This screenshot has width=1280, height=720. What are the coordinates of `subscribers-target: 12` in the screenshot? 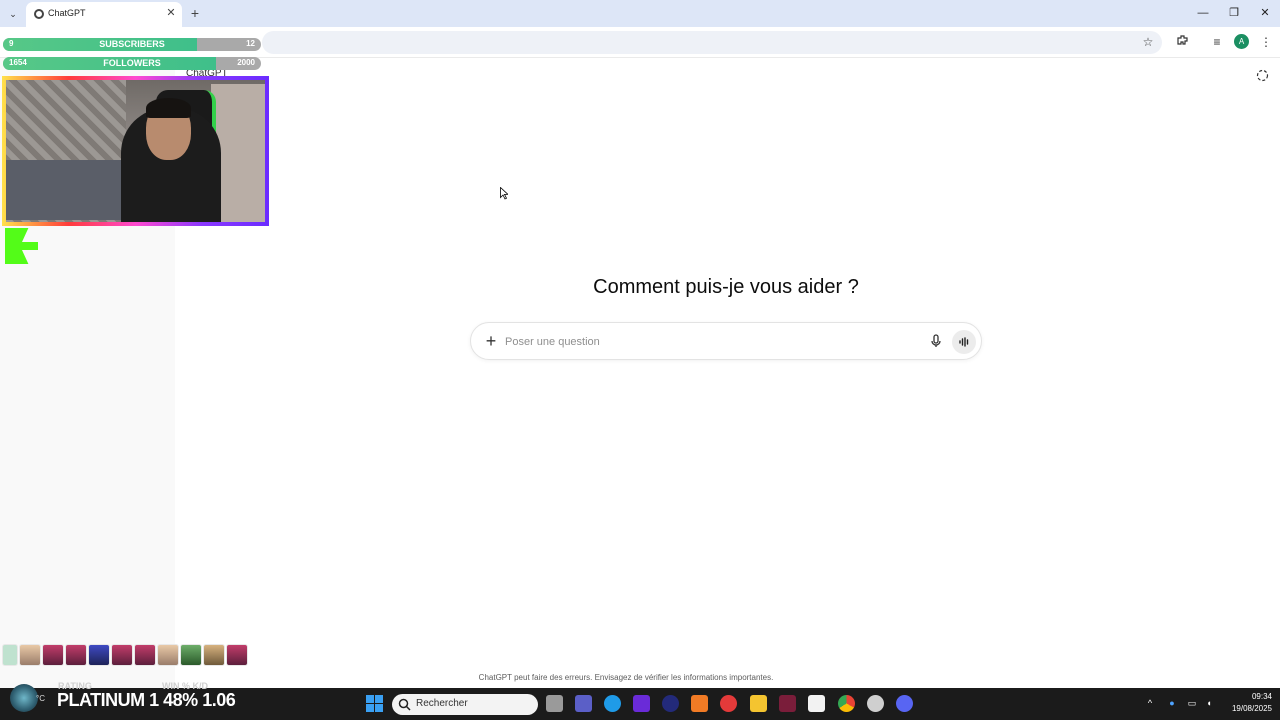 It's located at (250, 43).